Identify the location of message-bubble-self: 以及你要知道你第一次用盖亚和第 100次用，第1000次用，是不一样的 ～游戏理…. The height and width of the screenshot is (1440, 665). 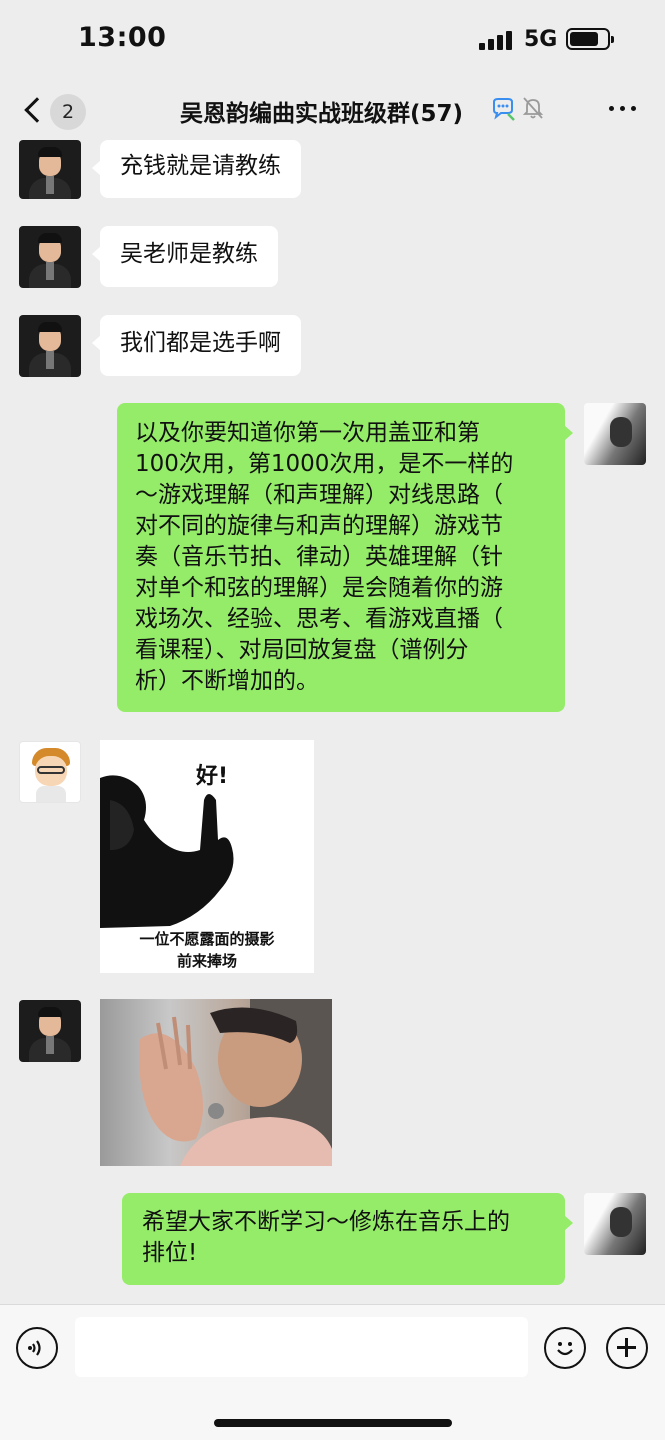
(345, 557).